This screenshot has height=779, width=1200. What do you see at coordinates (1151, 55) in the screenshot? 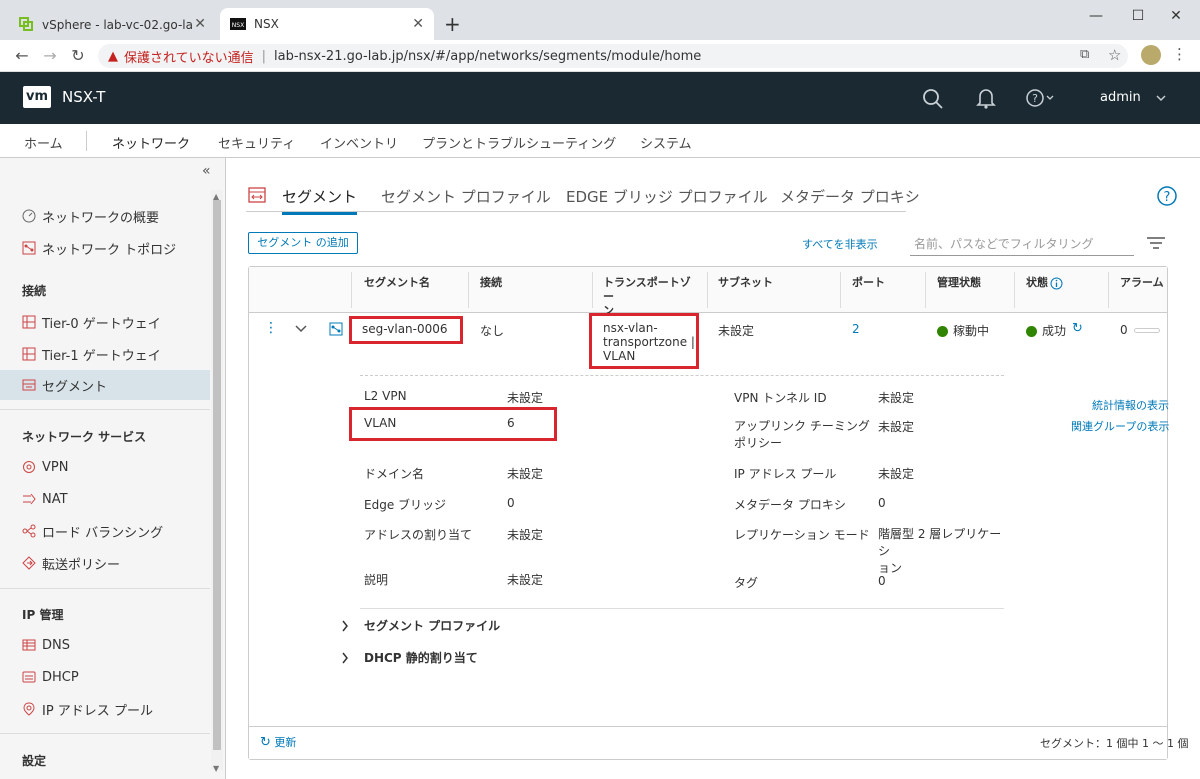
I see `profile-avatar` at bounding box center [1151, 55].